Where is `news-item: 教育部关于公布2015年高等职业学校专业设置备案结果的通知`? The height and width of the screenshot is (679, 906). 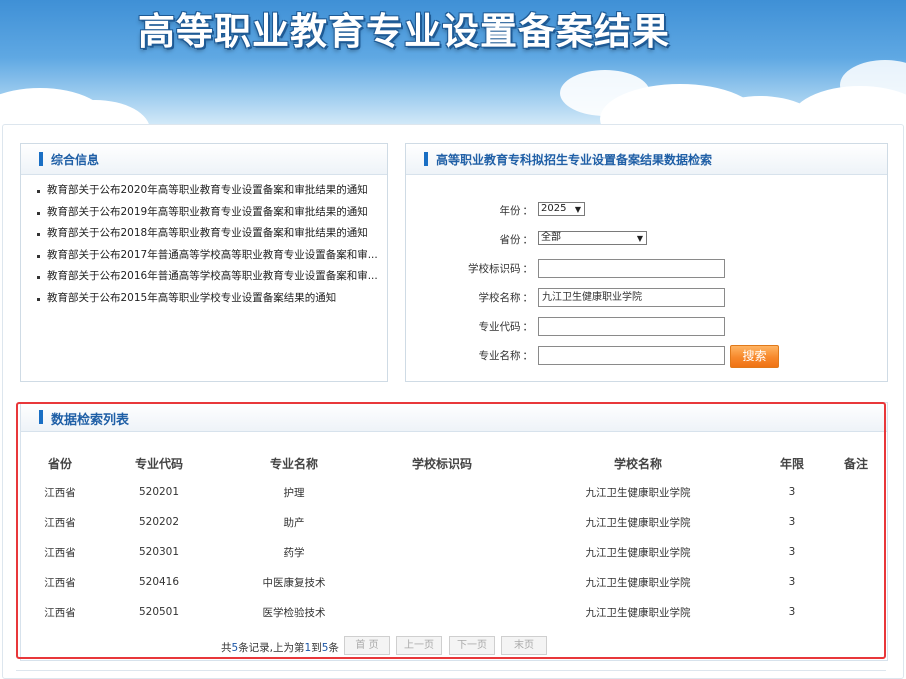
news-item: 教育部关于公布2015年高等职业学校专业设置备案结果的通知 is located at coordinates (211, 299).